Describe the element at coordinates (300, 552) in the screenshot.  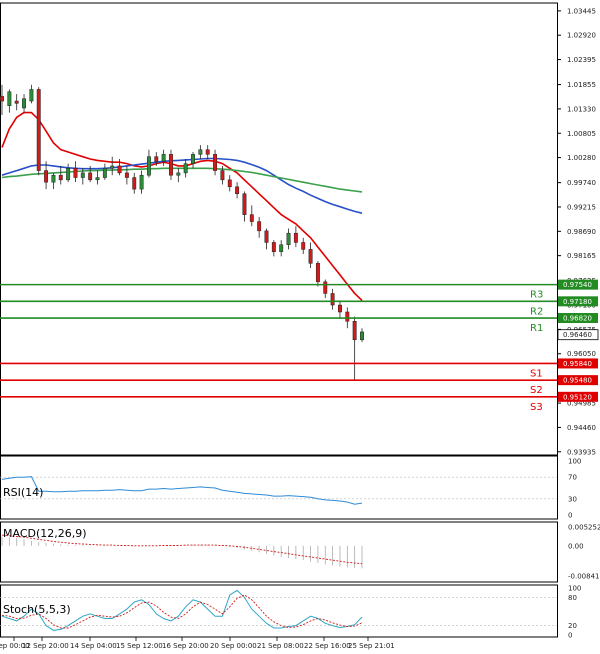
I see `macd-panel: 0.005252 0.00 -0.008418 MACD(12,26,9)` at that location.